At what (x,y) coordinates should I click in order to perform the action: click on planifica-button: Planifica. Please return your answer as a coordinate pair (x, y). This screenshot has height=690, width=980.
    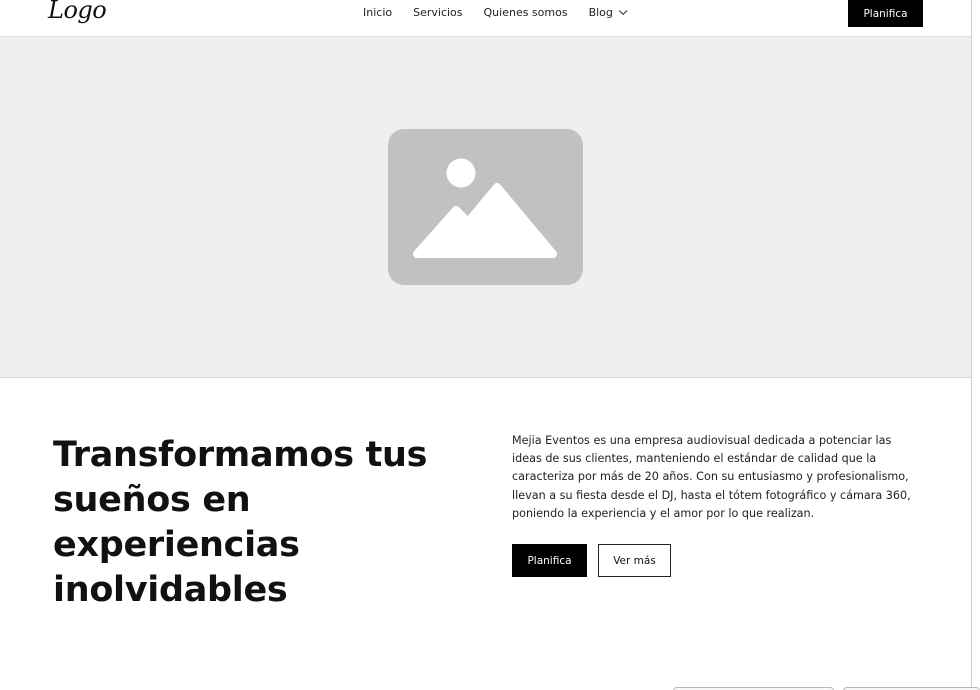
    Looking at the image, I should click on (549, 560).